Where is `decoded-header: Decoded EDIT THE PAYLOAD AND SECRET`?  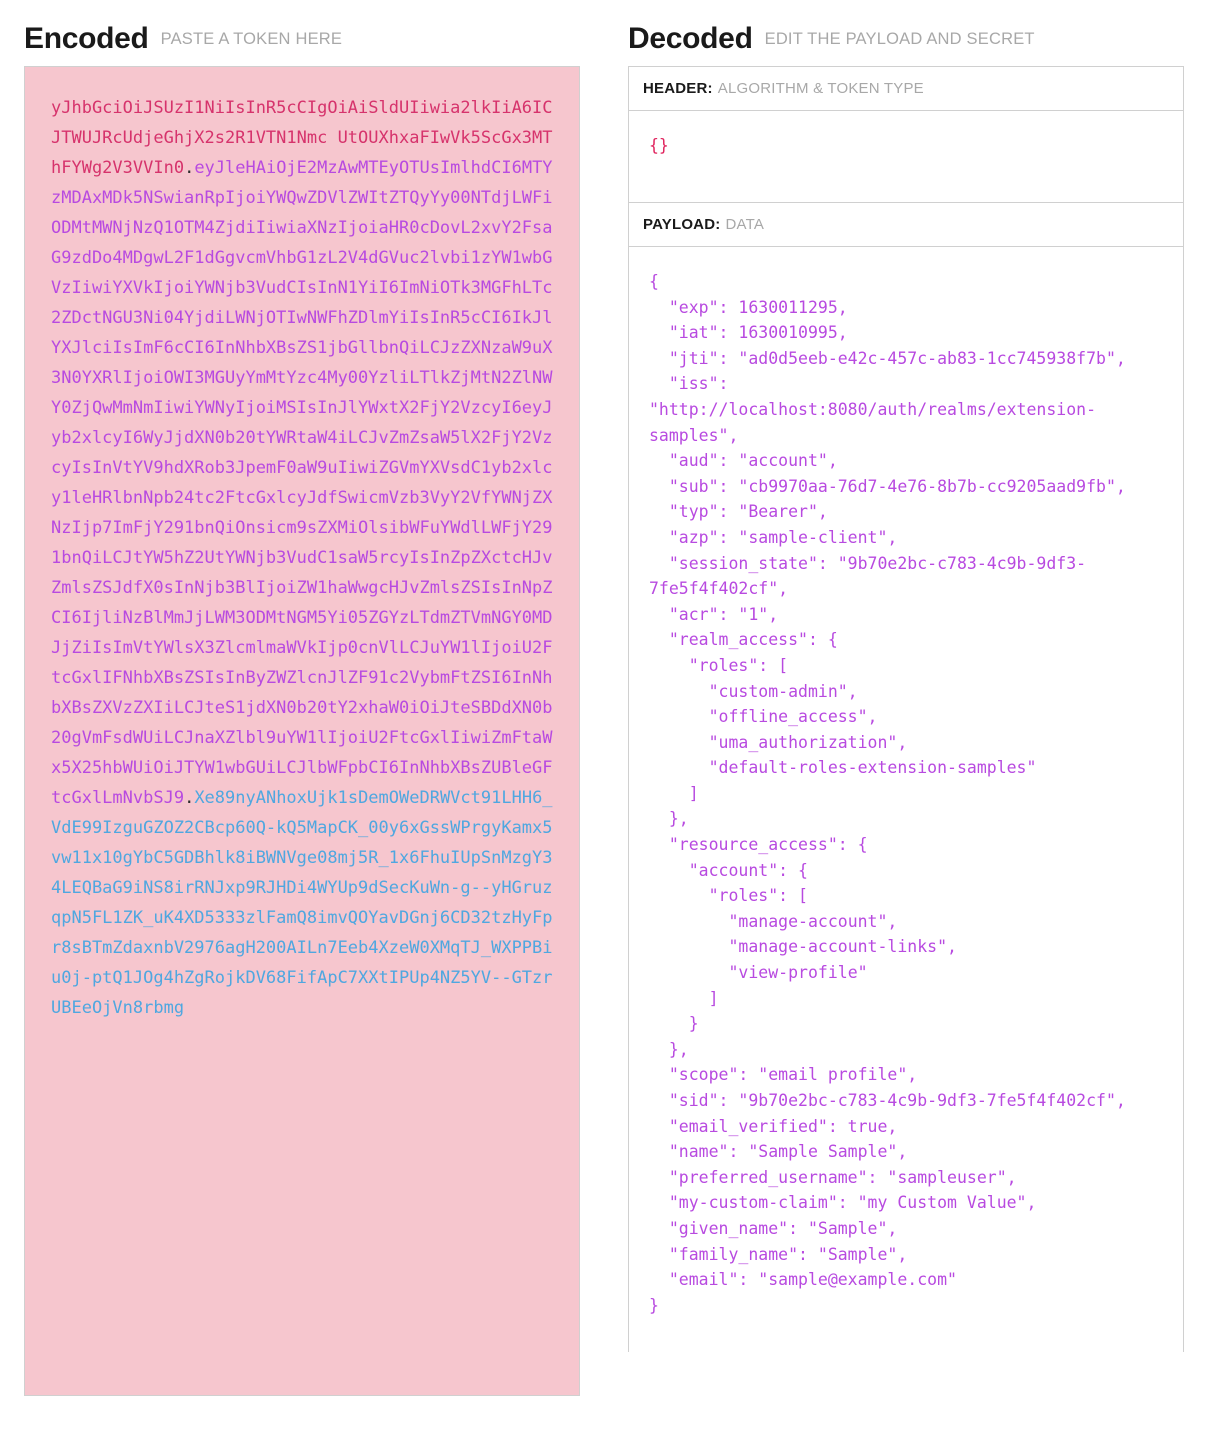
decoded-header: Decoded EDIT THE PAYLOAD AND SECRET is located at coordinates (906, 33).